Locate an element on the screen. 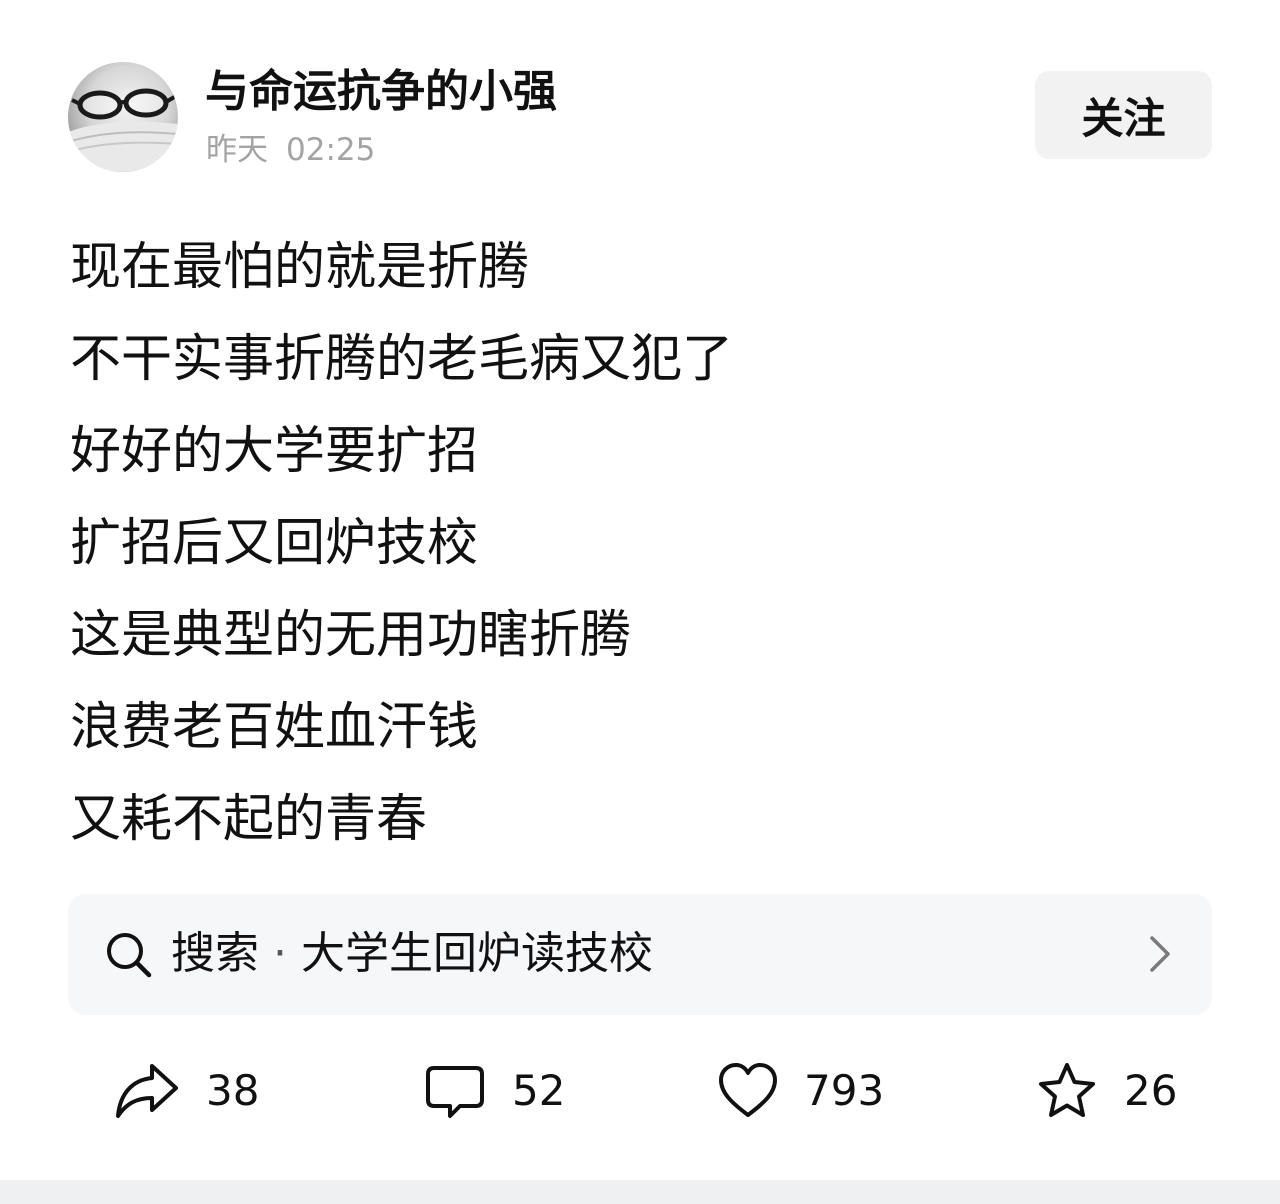  favorite-count: 26 is located at coordinates (1151, 1090).